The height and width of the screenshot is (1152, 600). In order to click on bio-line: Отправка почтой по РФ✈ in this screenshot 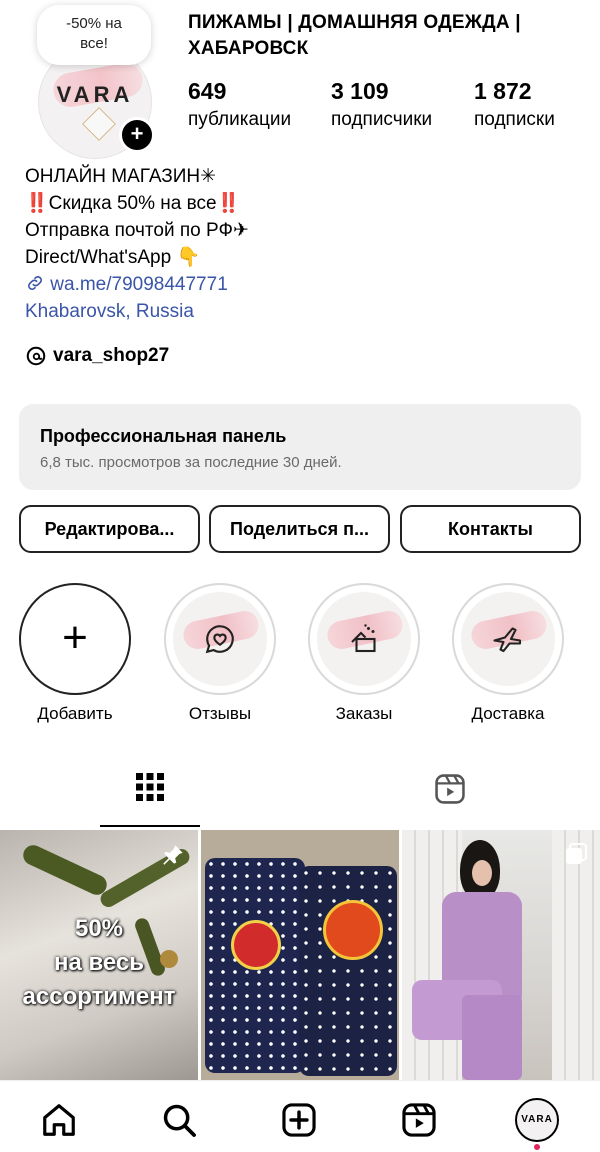, I will do `click(137, 230)`.